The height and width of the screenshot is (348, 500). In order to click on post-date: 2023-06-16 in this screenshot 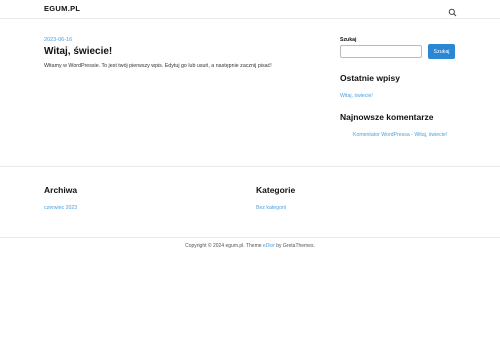, I will do `click(184, 40)`.